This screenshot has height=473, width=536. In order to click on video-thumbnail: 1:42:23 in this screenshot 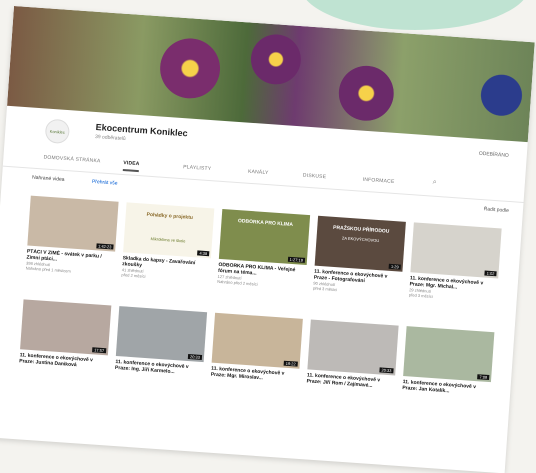, I will do `click(73, 223)`.